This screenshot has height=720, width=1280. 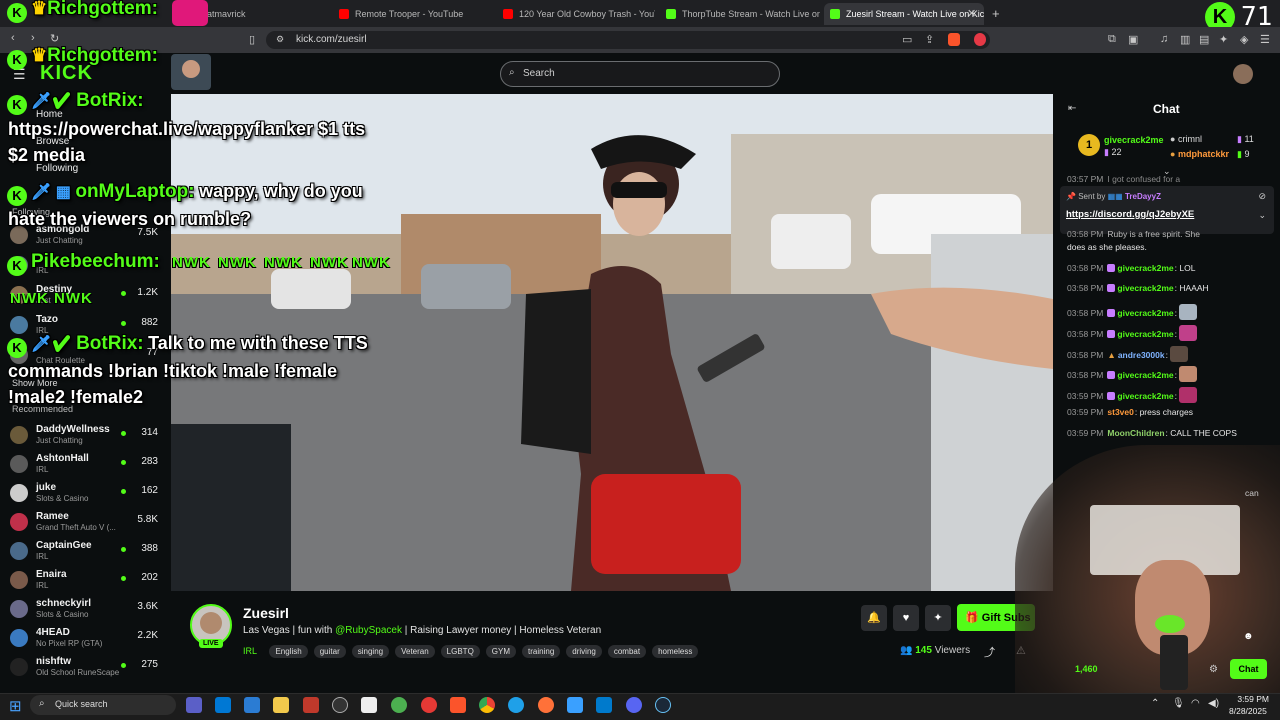 I want to click on steam-icon, so click(x=663, y=705).